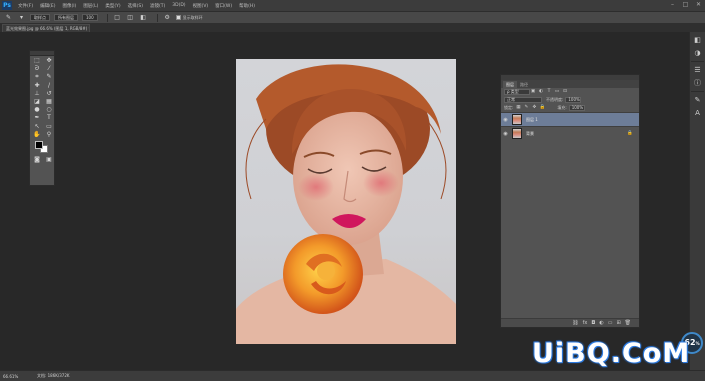 The image size is (705, 381). Describe the element at coordinates (25, 6) in the screenshot. I see `menu-file: 文件(F)` at that location.